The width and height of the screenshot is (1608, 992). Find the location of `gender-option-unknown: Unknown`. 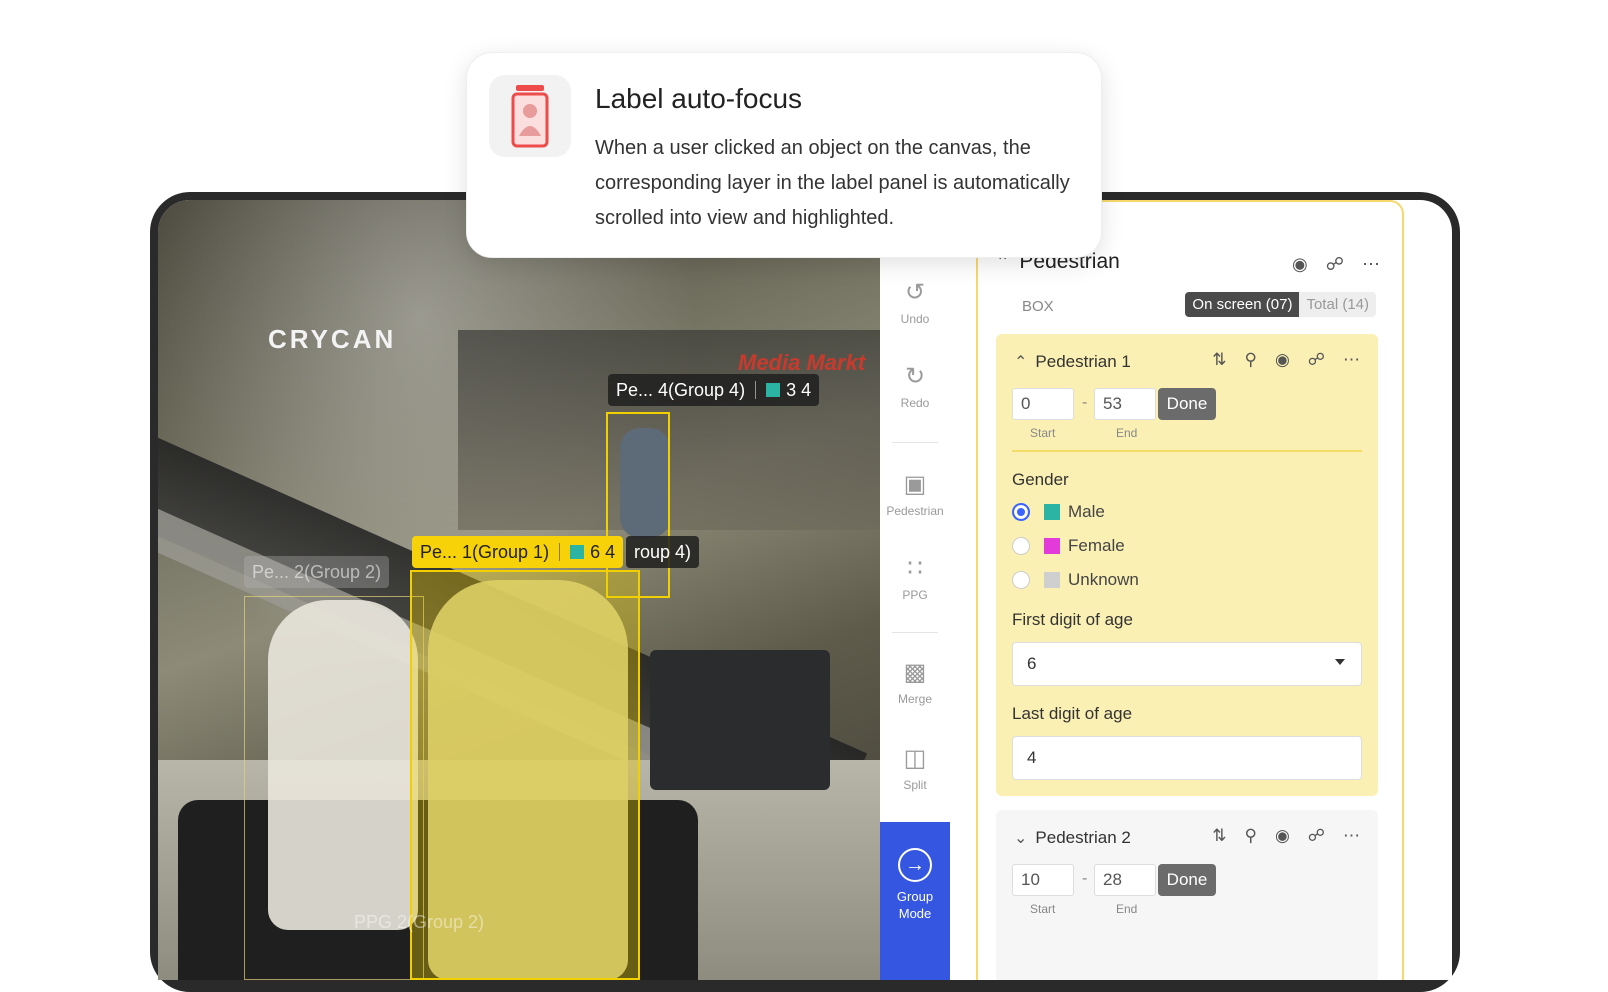

gender-option-unknown: Unknown is located at coordinates (1075, 580).